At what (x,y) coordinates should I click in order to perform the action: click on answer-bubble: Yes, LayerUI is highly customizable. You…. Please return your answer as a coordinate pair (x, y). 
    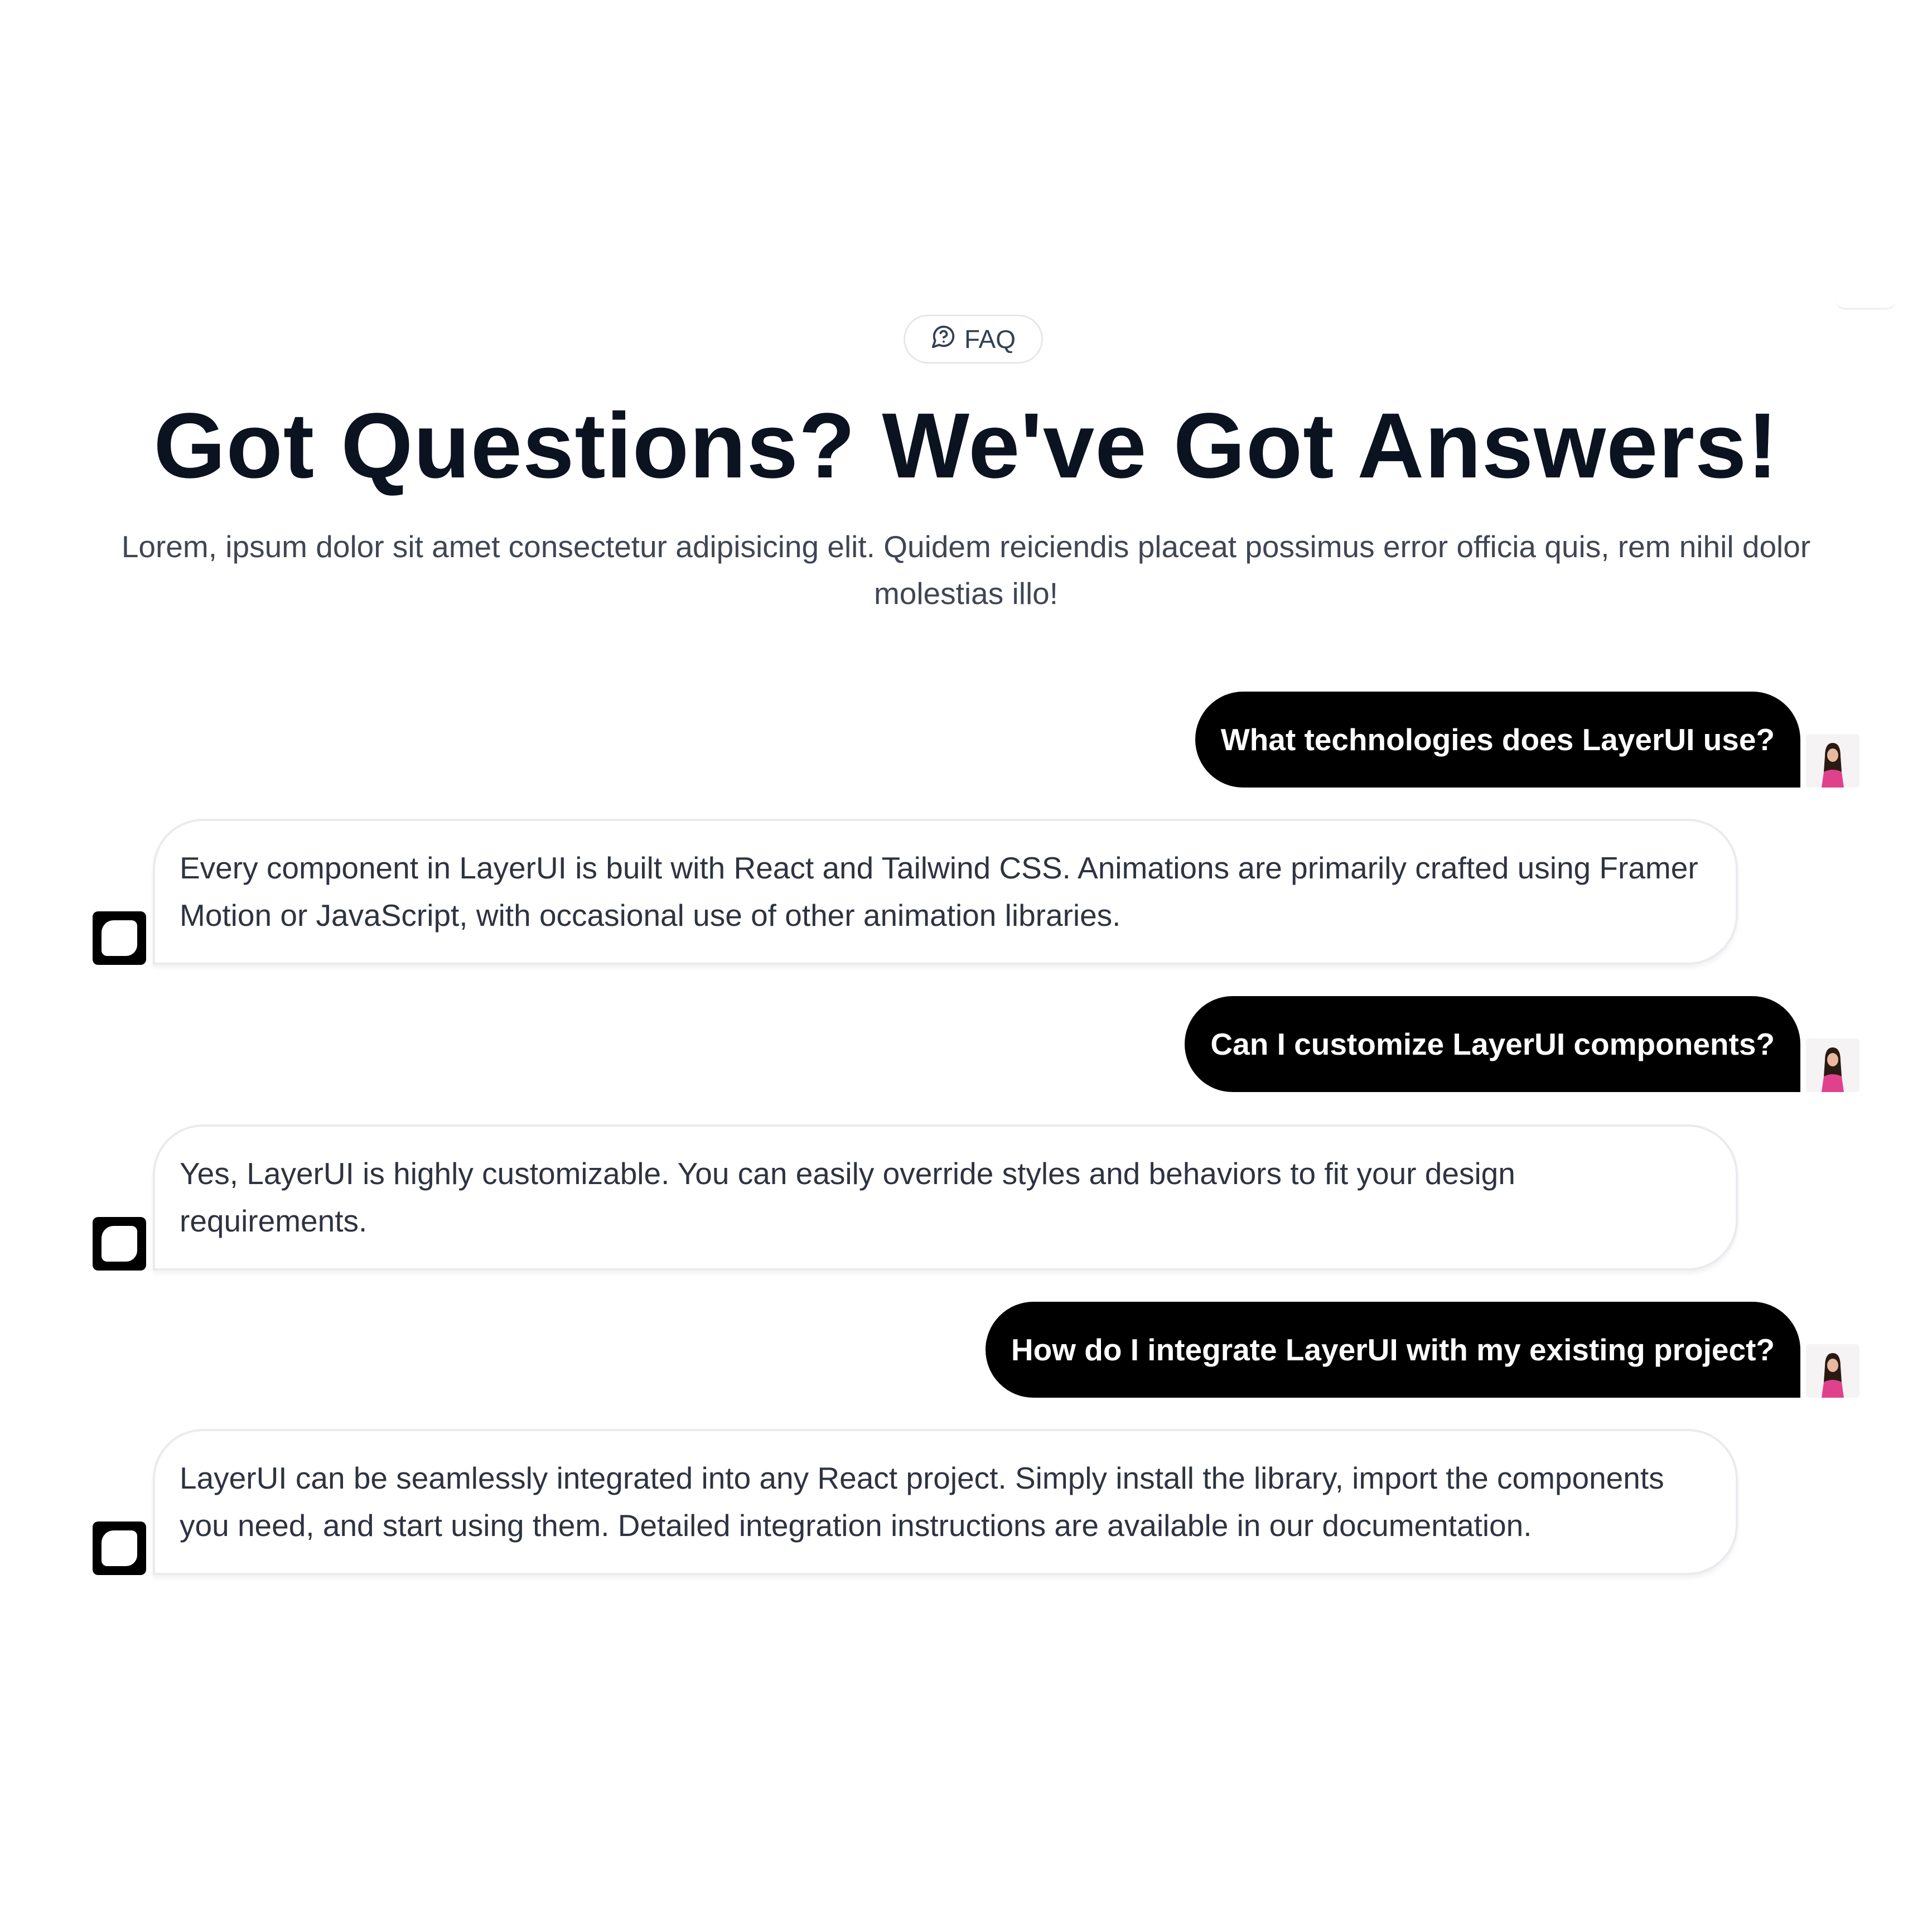
    Looking at the image, I should click on (945, 1197).